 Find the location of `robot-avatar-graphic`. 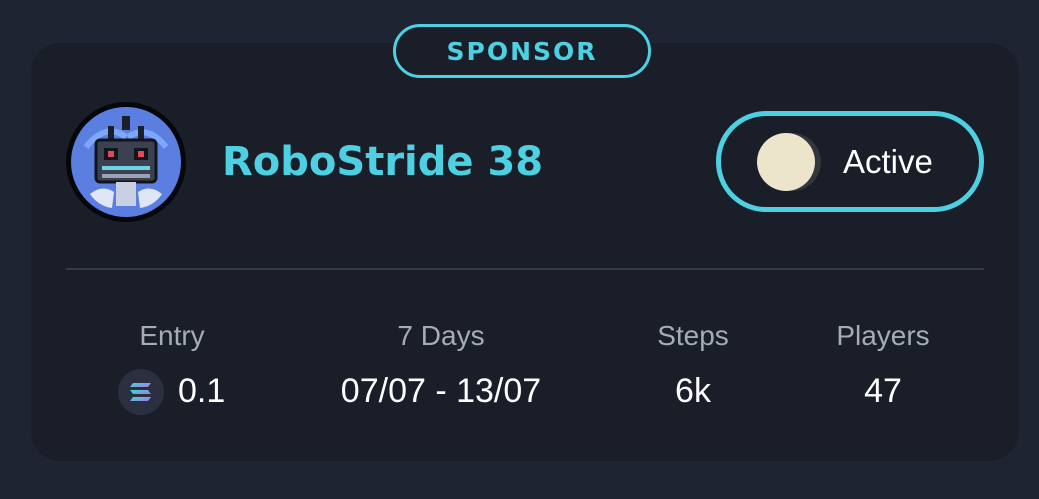

robot-avatar-graphic is located at coordinates (126, 162).